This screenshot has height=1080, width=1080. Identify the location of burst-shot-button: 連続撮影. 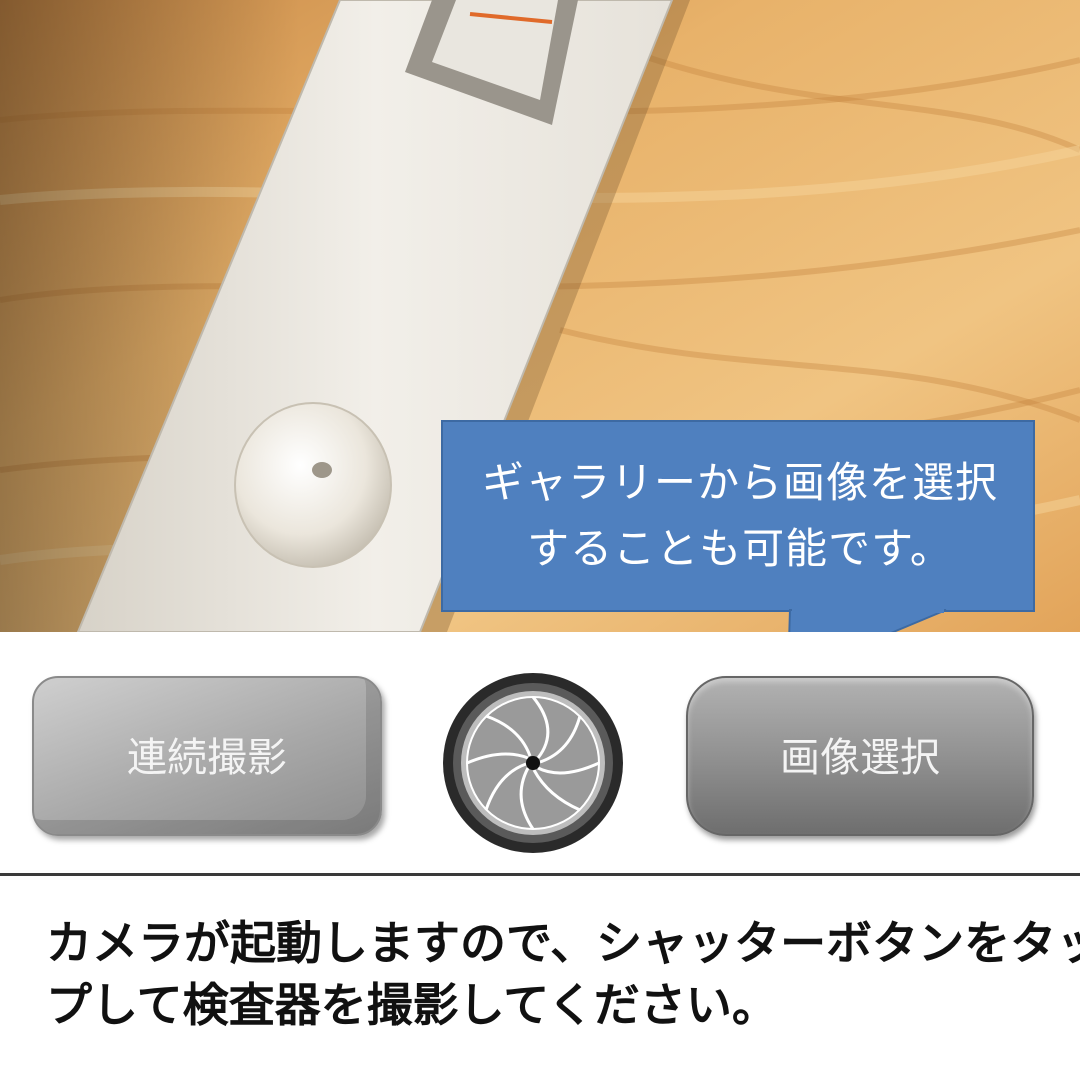
(207, 756).